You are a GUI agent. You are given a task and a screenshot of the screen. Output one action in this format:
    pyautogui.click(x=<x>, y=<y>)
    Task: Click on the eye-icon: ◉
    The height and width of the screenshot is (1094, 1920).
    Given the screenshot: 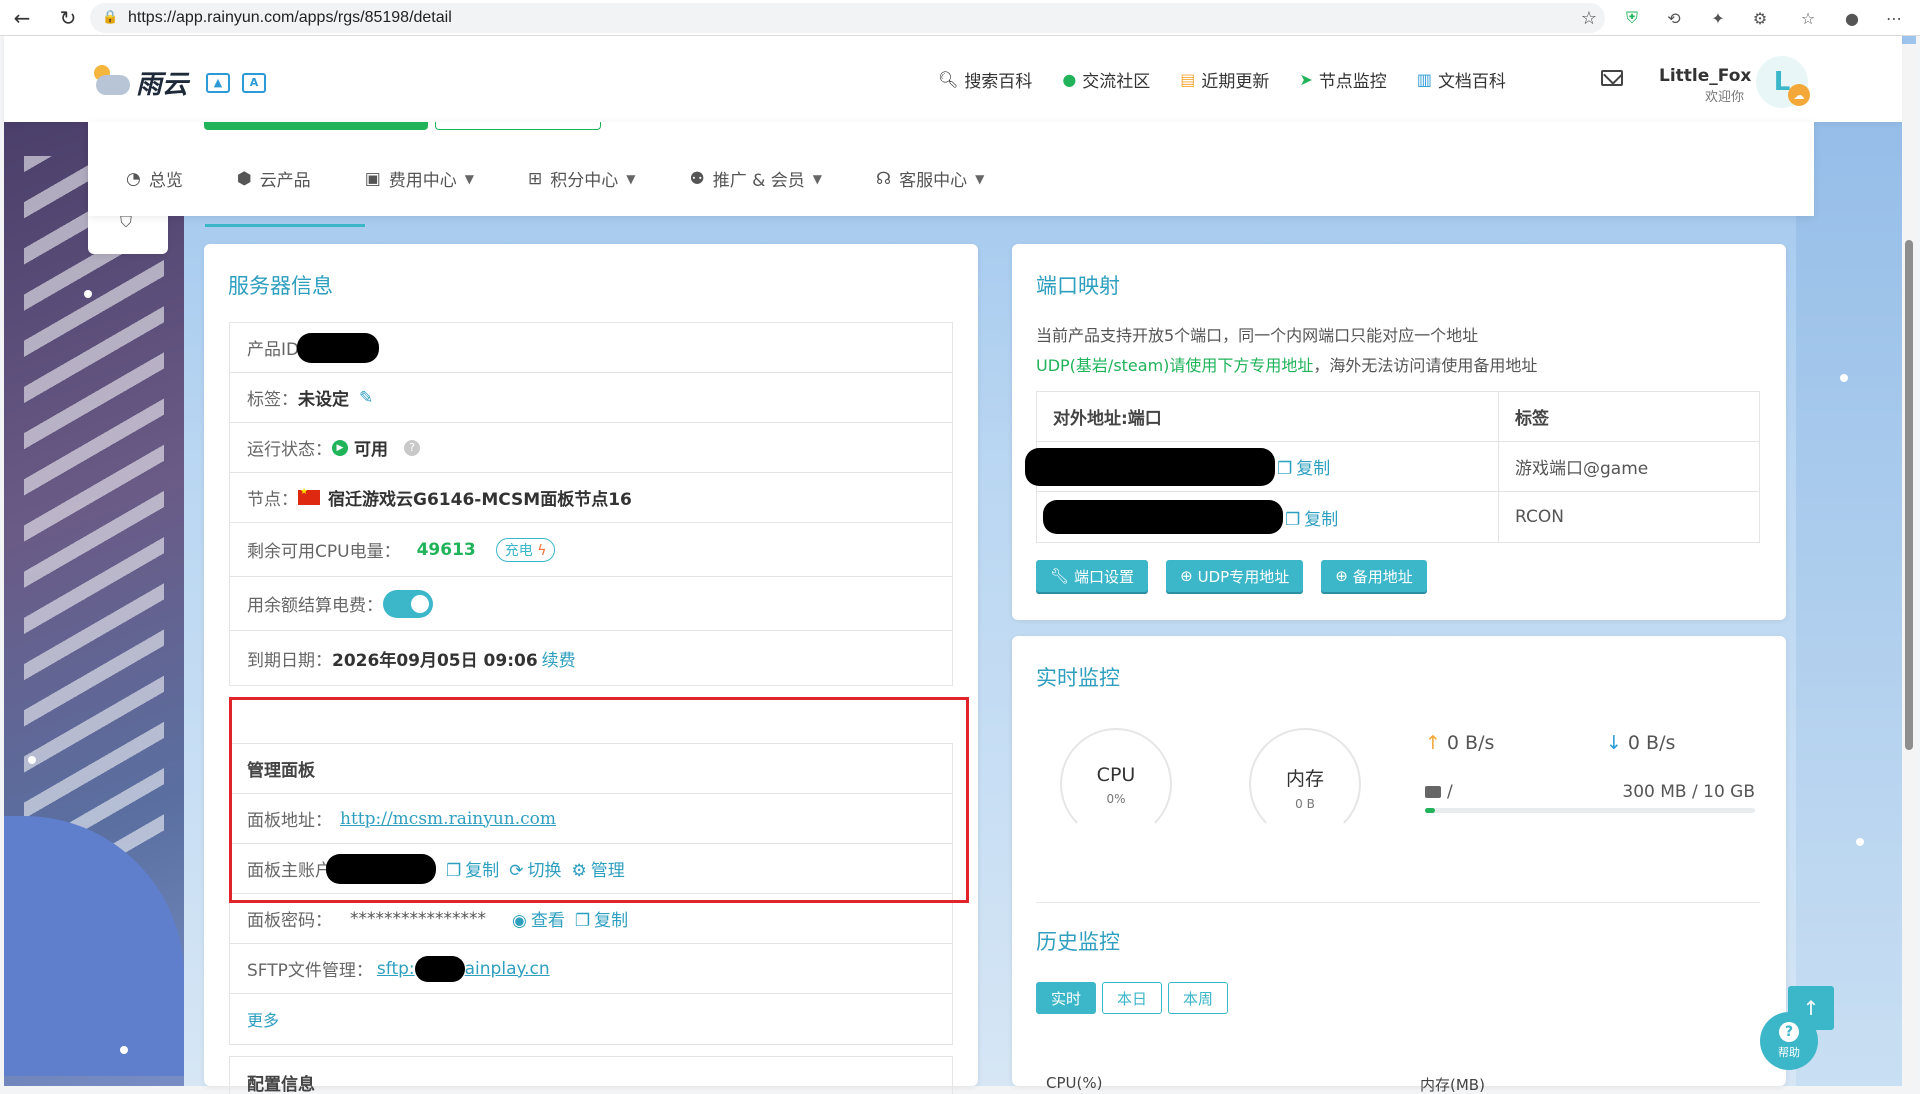 What is the action you would take?
    pyautogui.click(x=519, y=921)
    